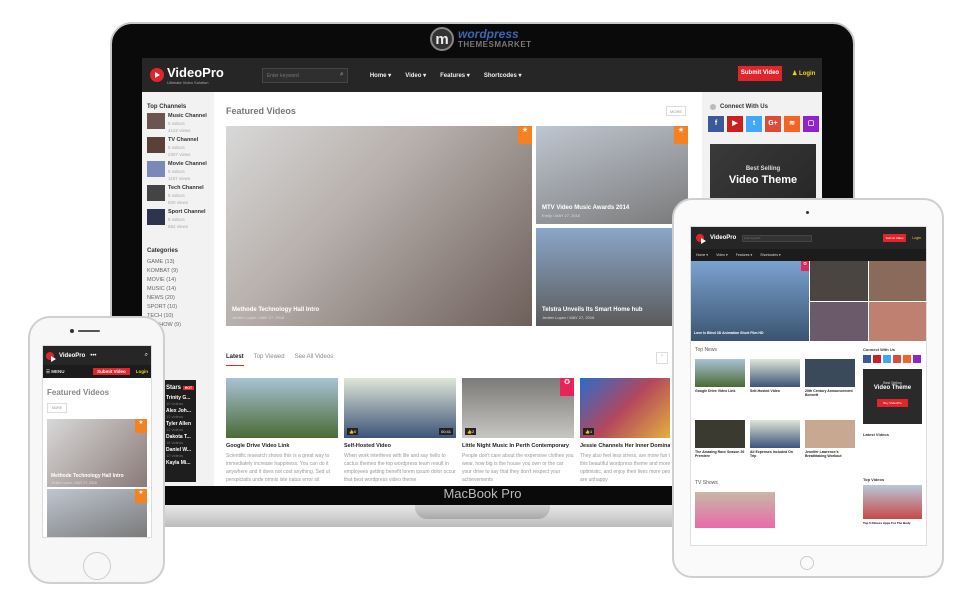  Describe the element at coordinates (830, 393) in the screenshot. I see `video-title: 20th Century Announcement Bonnett` at that location.